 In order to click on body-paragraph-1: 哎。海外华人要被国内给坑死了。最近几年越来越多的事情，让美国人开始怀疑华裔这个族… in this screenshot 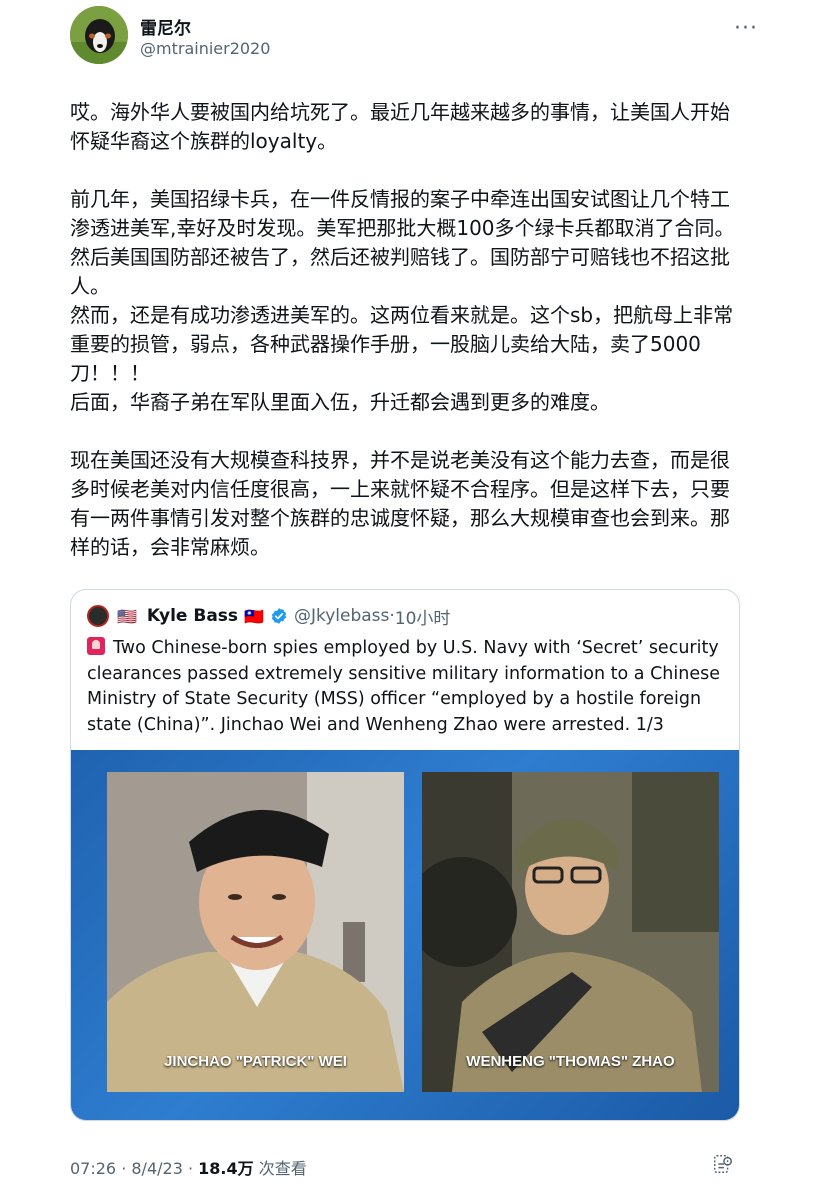, I will do `click(400, 126)`.